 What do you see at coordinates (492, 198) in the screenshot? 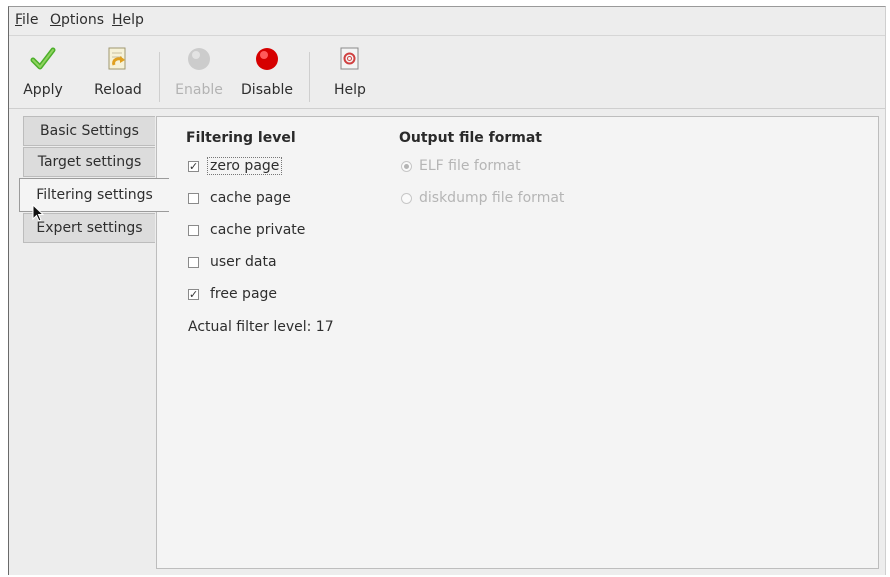
I see `diskdump-format-label: diskdump file format` at bounding box center [492, 198].